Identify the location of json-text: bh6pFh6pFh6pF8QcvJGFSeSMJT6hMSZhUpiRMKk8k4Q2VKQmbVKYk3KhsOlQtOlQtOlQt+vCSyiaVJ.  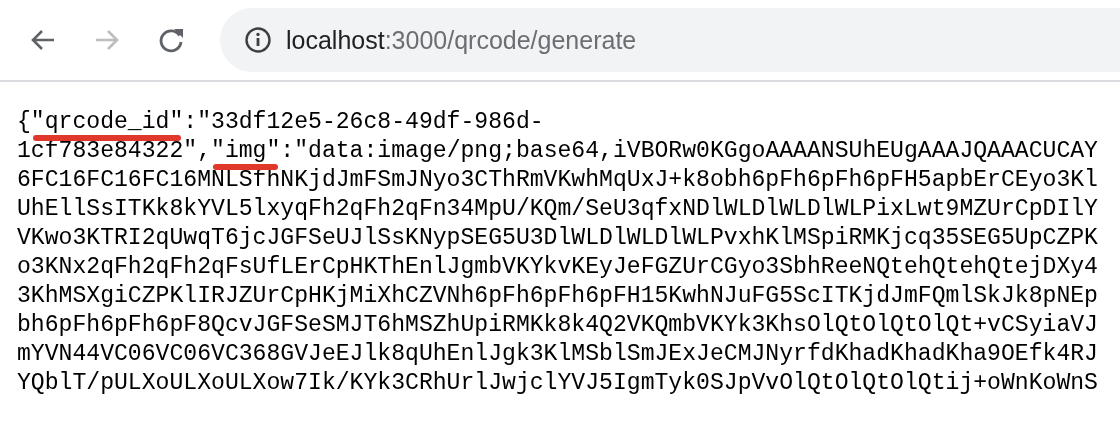
(557, 325).